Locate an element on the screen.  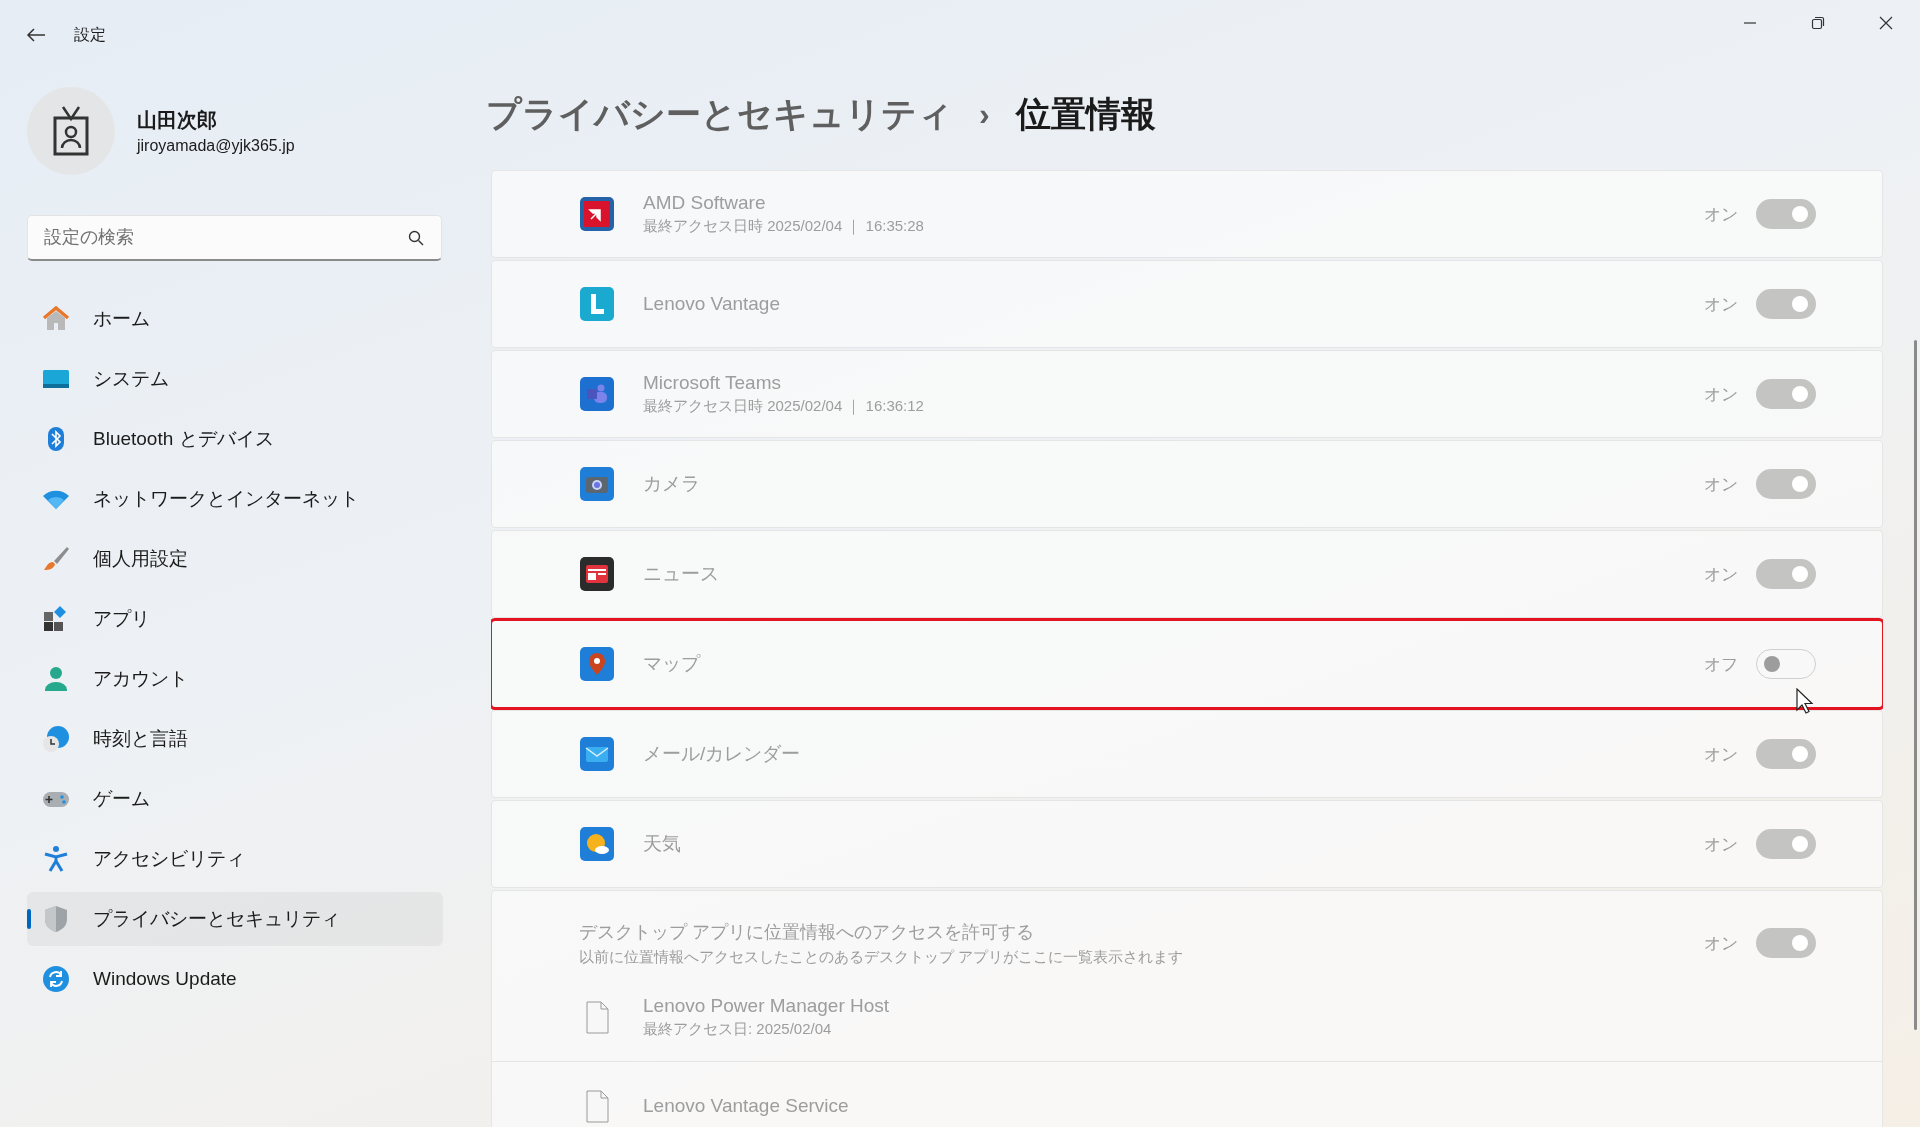
scrollbar-thumb is located at coordinates (1915, 685).